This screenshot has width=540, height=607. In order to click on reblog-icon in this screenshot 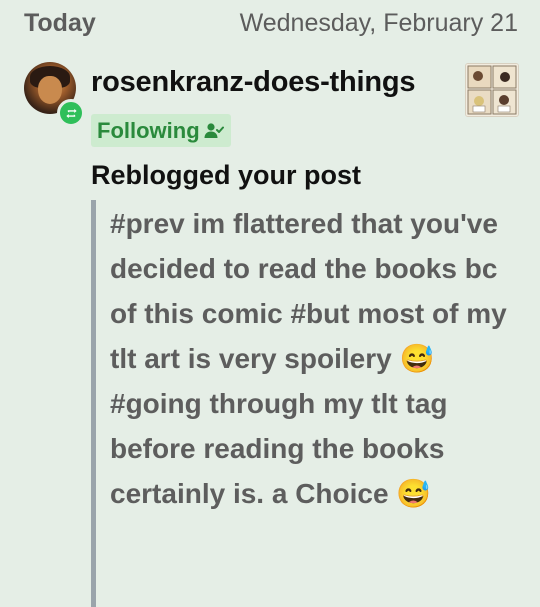, I will do `click(71, 113)`.